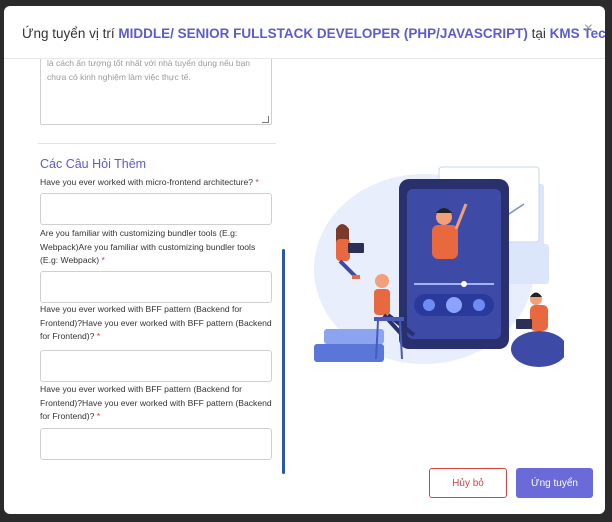  What do you see at coordinates (93, 164) in the screenshot?
I see `section-title: Các Câu Hỏi Thêm` at bounding box center [93, 164].